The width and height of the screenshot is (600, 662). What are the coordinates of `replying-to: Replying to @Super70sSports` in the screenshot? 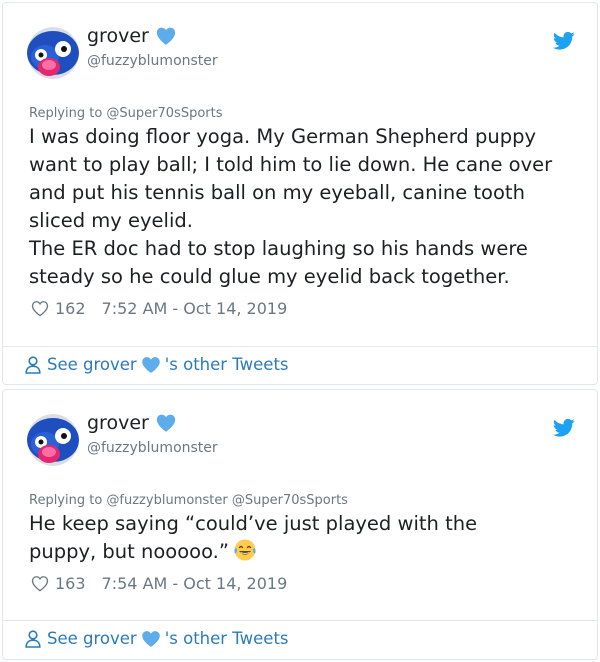 It's located at (126, 113).